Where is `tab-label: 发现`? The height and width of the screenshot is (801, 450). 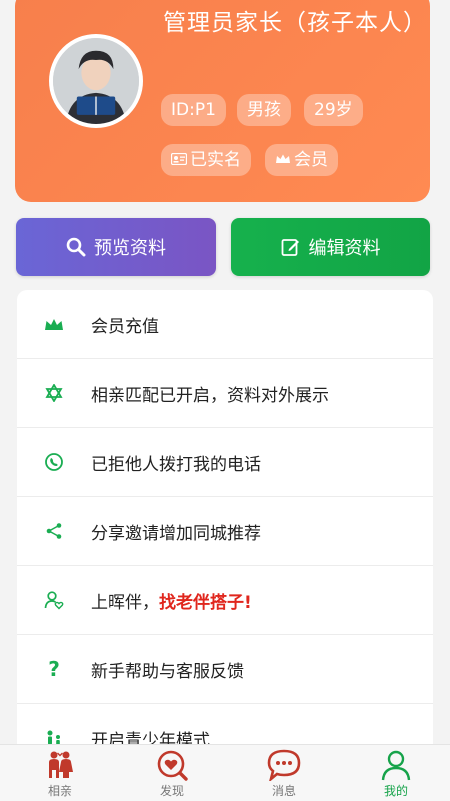
tab-label: 发现 is located at coordinates (171, 791).